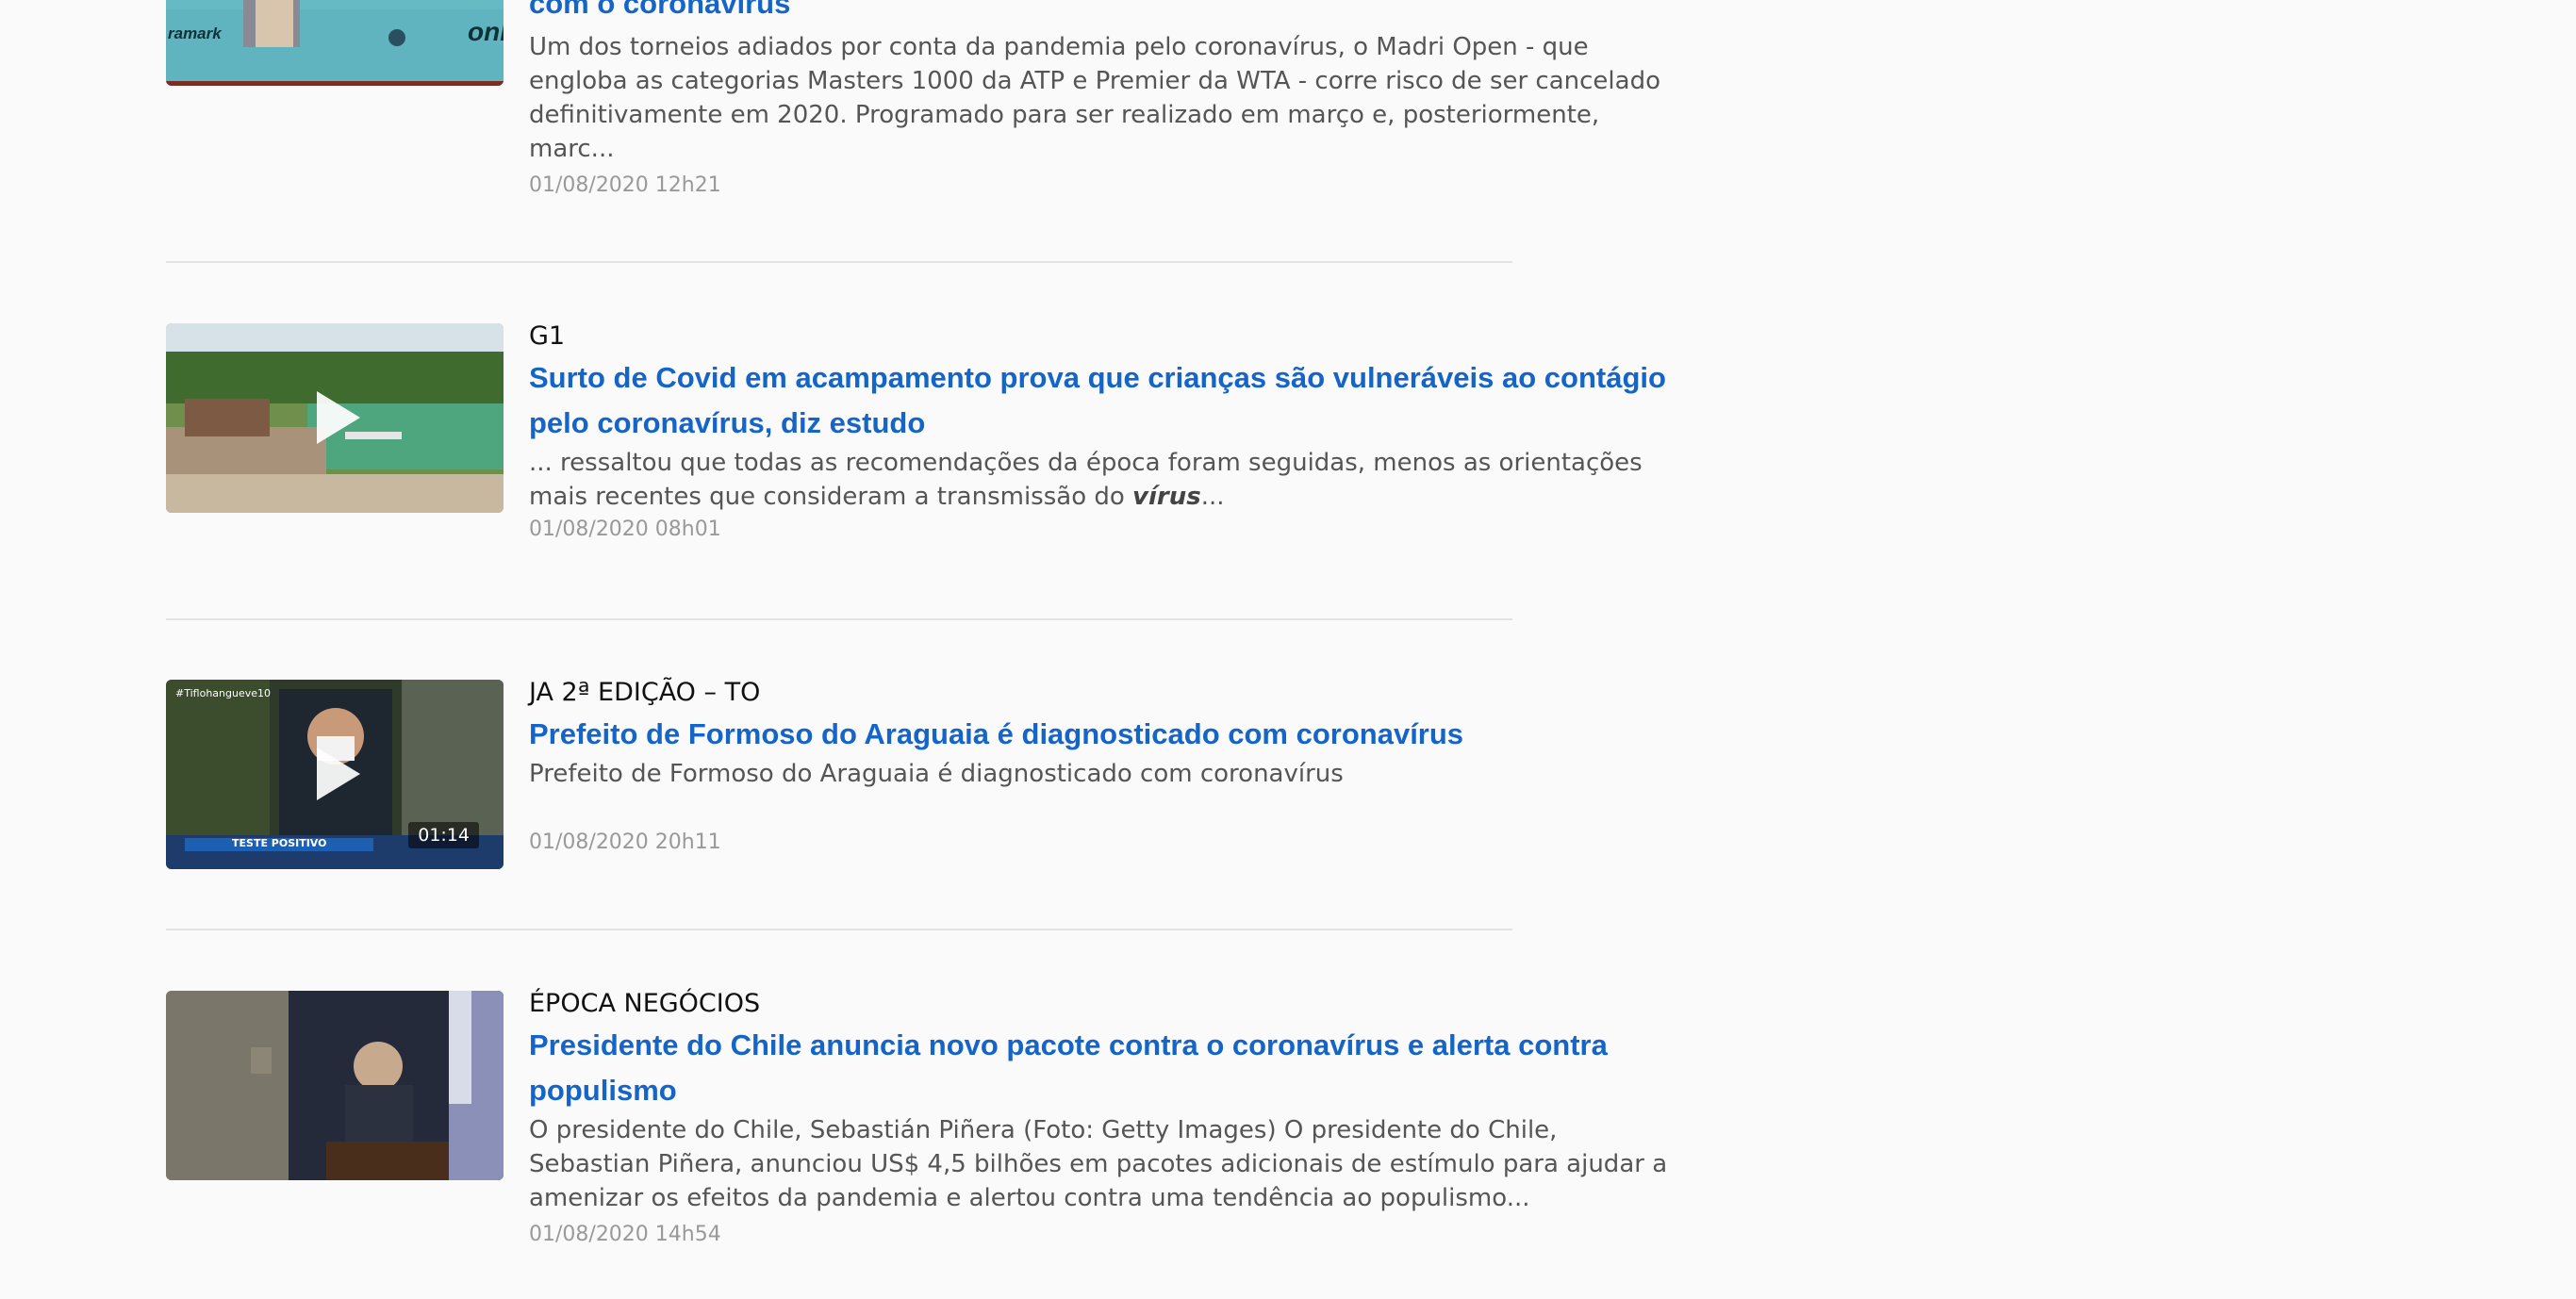 Image resolution: width=2576 pixels, height=1299 pixels. Describe the element at coordinates (625, 842) in the screenshot. I see `news-date: 01/08/2020 20h11` at that location.